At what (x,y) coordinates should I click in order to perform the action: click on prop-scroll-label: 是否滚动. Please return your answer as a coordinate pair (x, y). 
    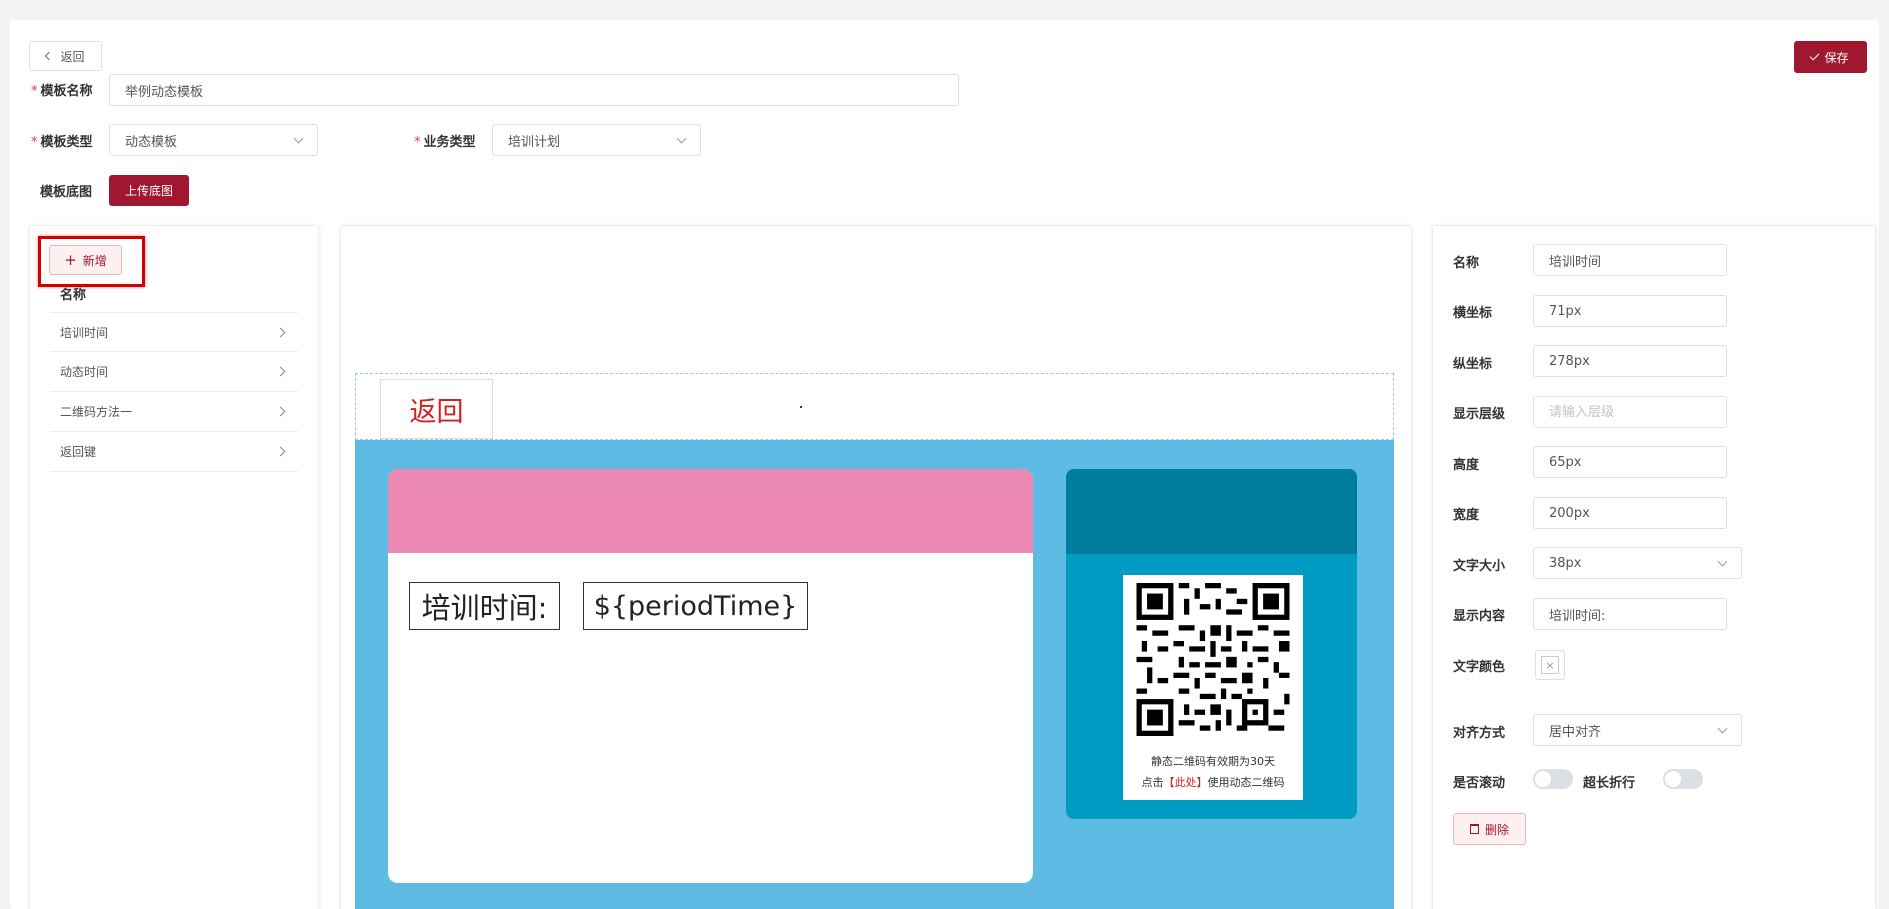
    Looking at the image, I should click on (1479, 783).